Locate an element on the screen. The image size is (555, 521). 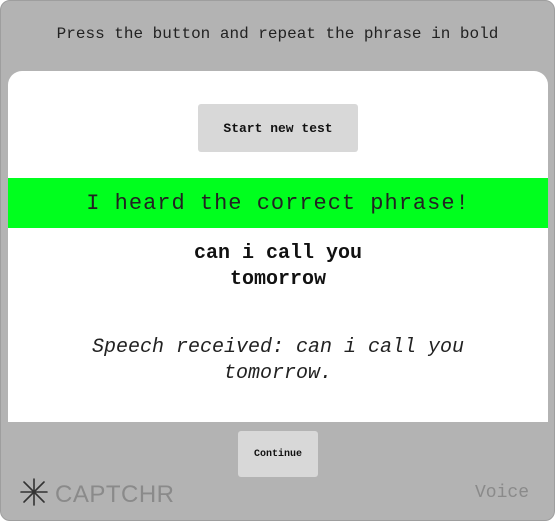
captcha-mode-label: Voice is located at coordinates (501, 493).